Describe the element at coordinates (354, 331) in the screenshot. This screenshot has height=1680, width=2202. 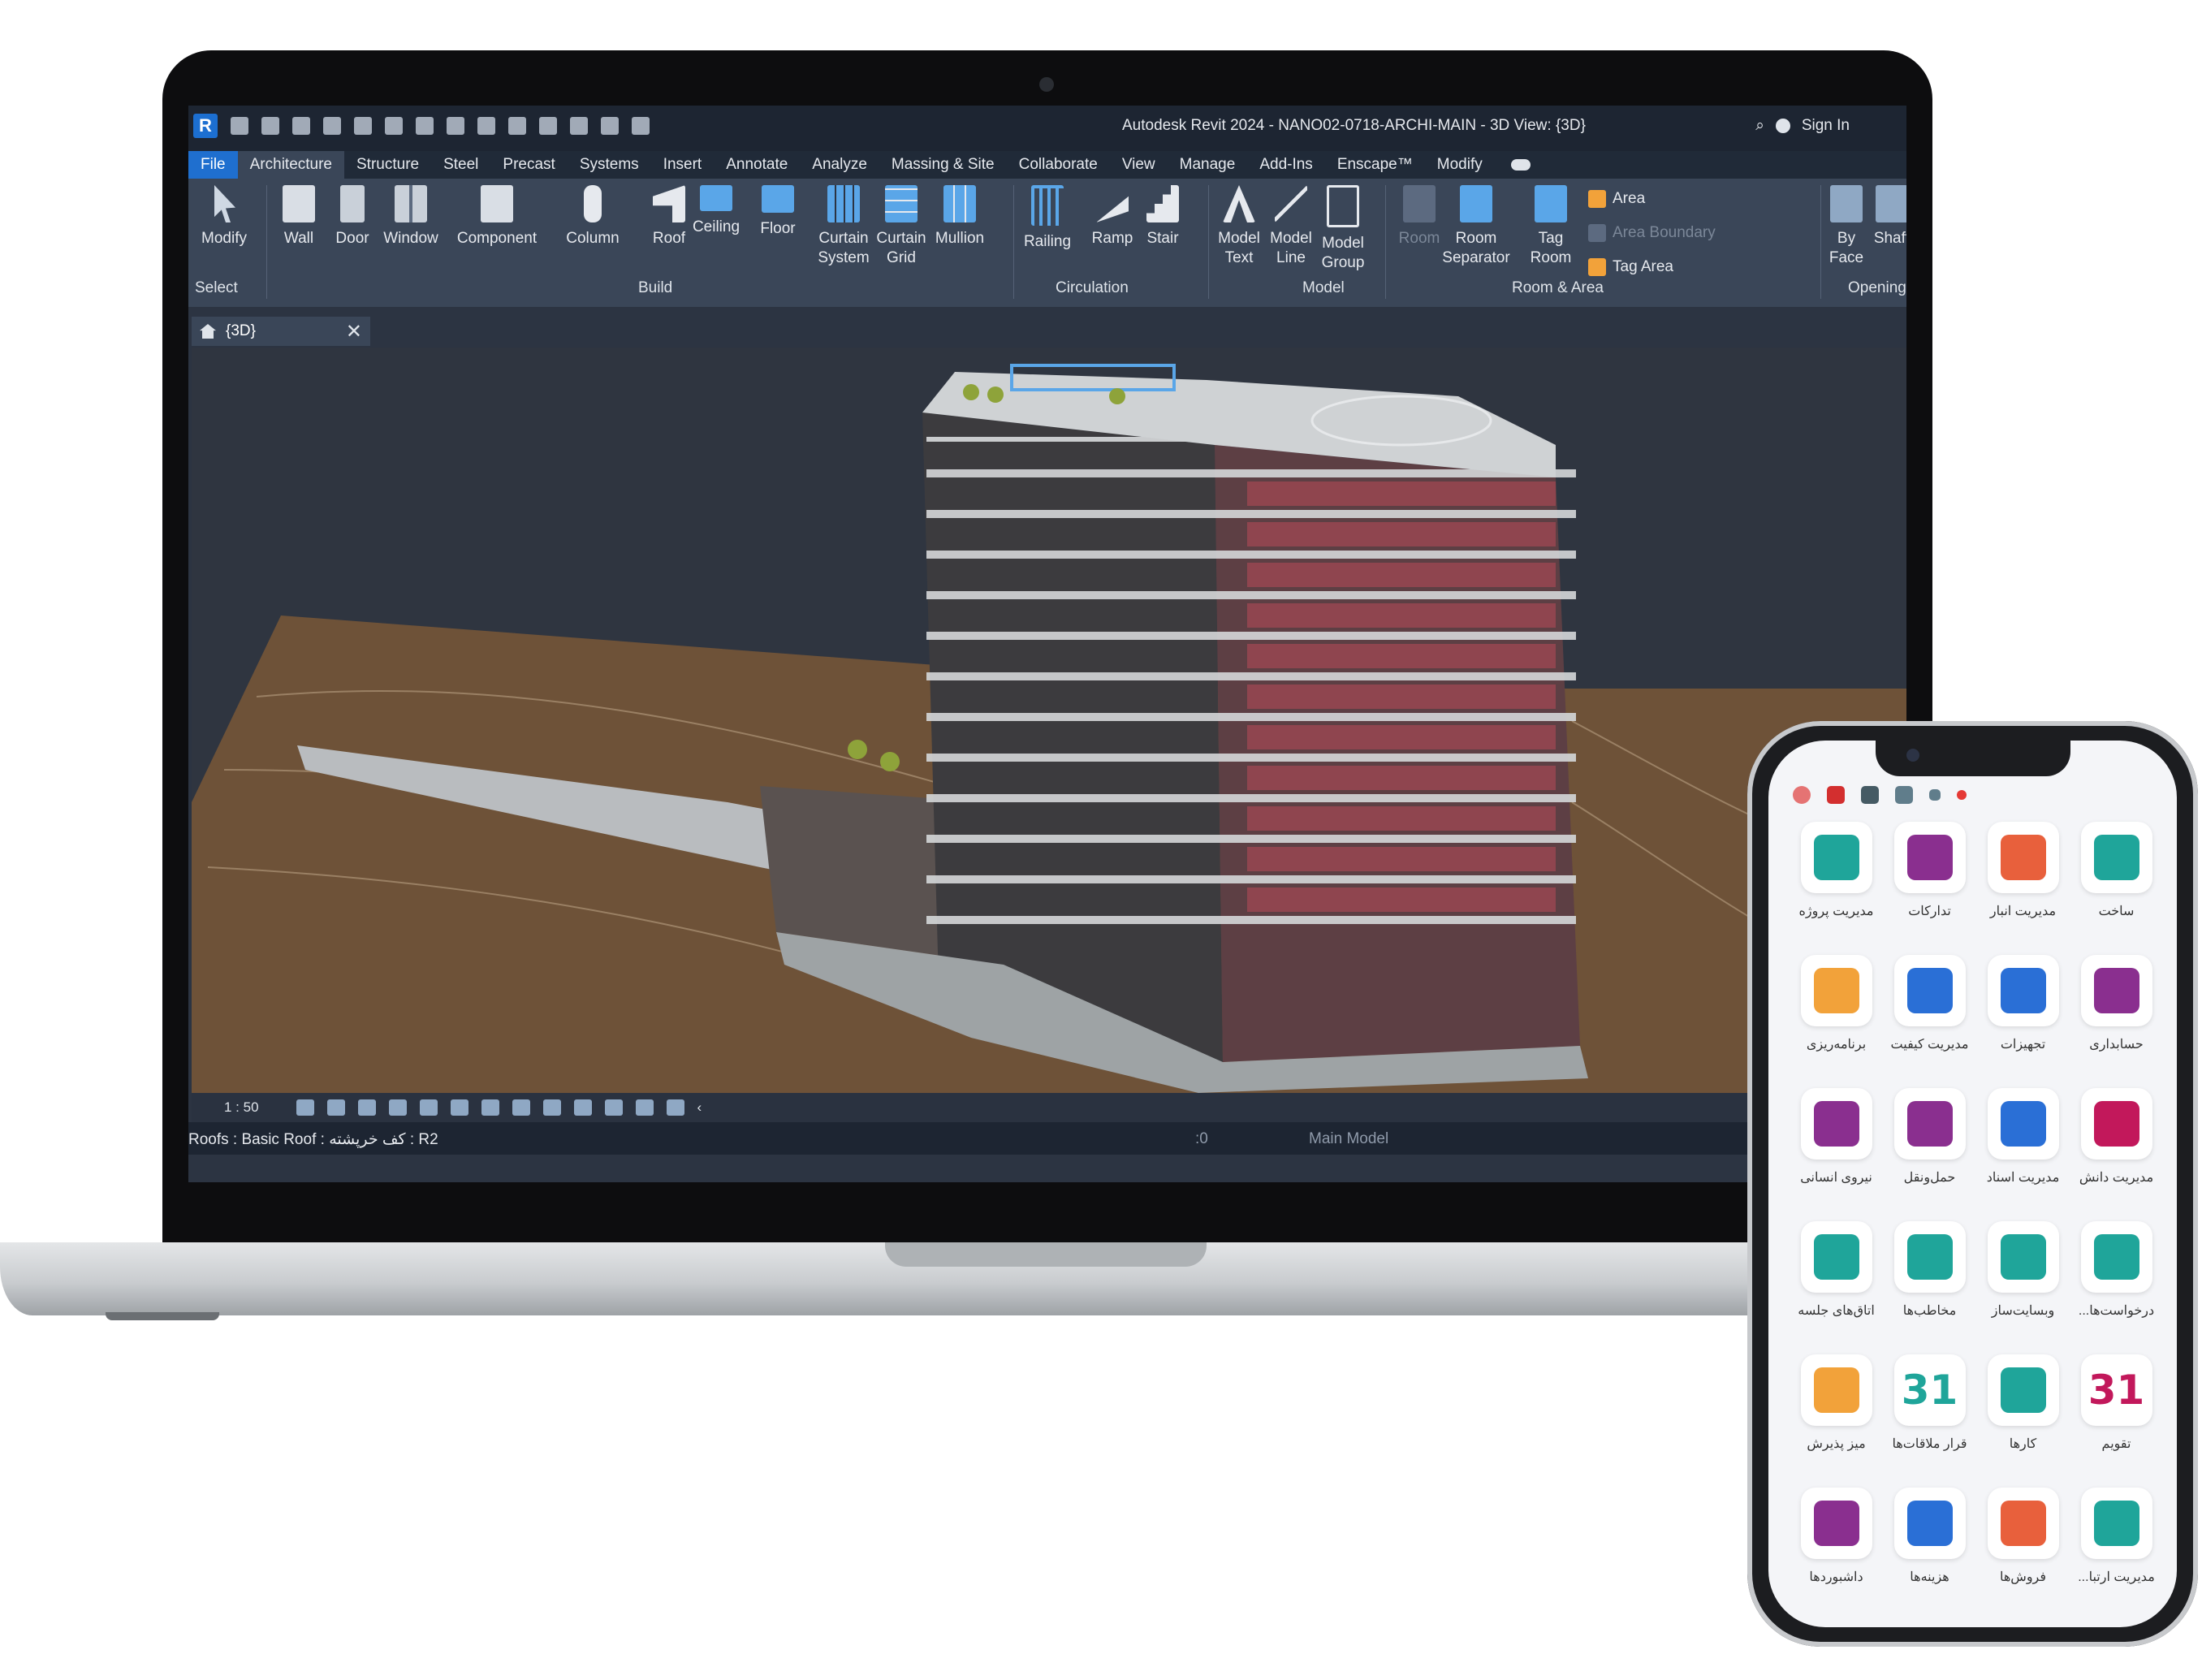
I see `close-icon: ✕` at that location.